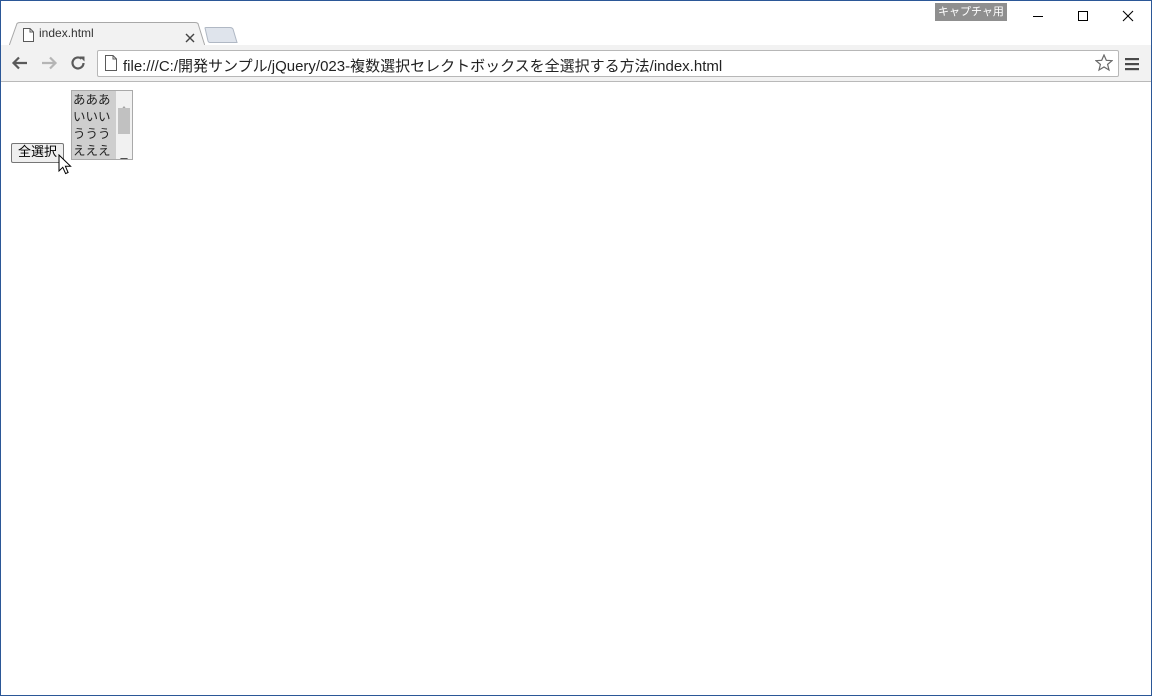  I want to click on tab-index-html: index.html, so click(107, 34).